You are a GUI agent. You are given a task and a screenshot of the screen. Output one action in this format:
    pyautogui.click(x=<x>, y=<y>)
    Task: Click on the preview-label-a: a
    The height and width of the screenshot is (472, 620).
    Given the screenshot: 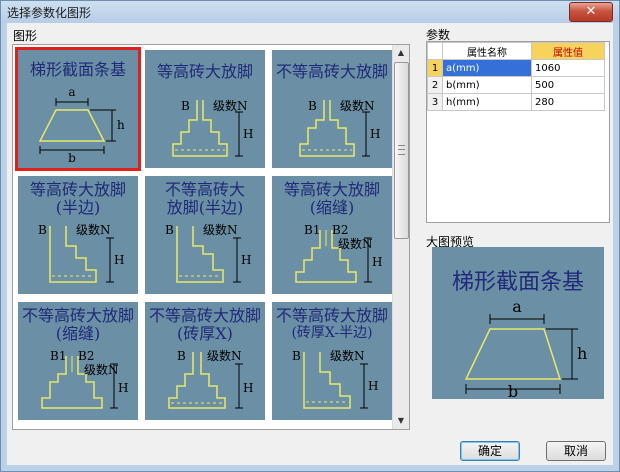 What is the action you would take?
    pyautogui.click(x=517, y=306)
    